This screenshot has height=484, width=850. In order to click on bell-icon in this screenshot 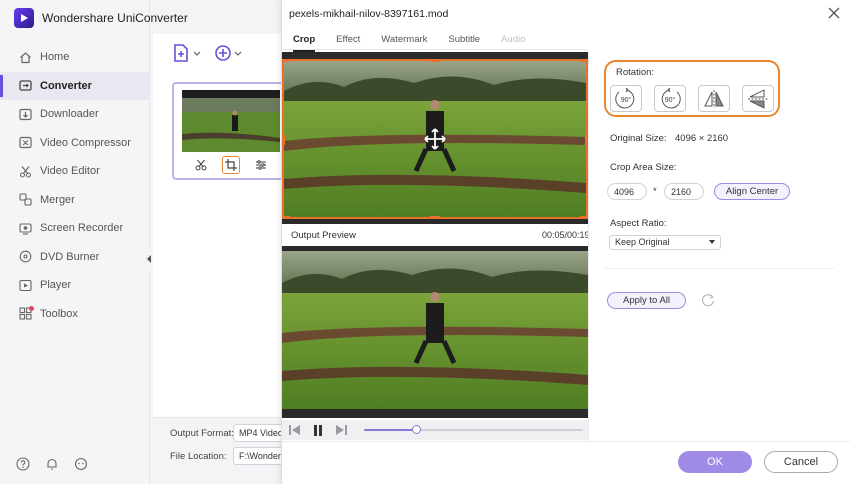, I will do `click(53, 465)`.